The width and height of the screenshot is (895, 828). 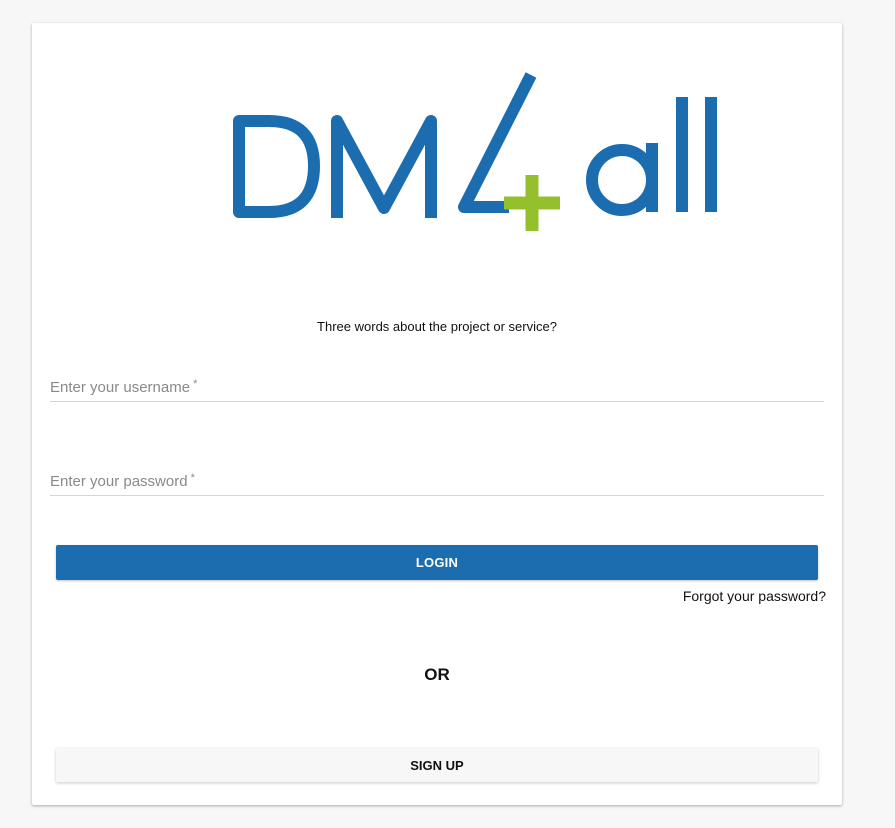 I want to click on forgot-password-link: Forgot your password?, so click(x=754, y=596).